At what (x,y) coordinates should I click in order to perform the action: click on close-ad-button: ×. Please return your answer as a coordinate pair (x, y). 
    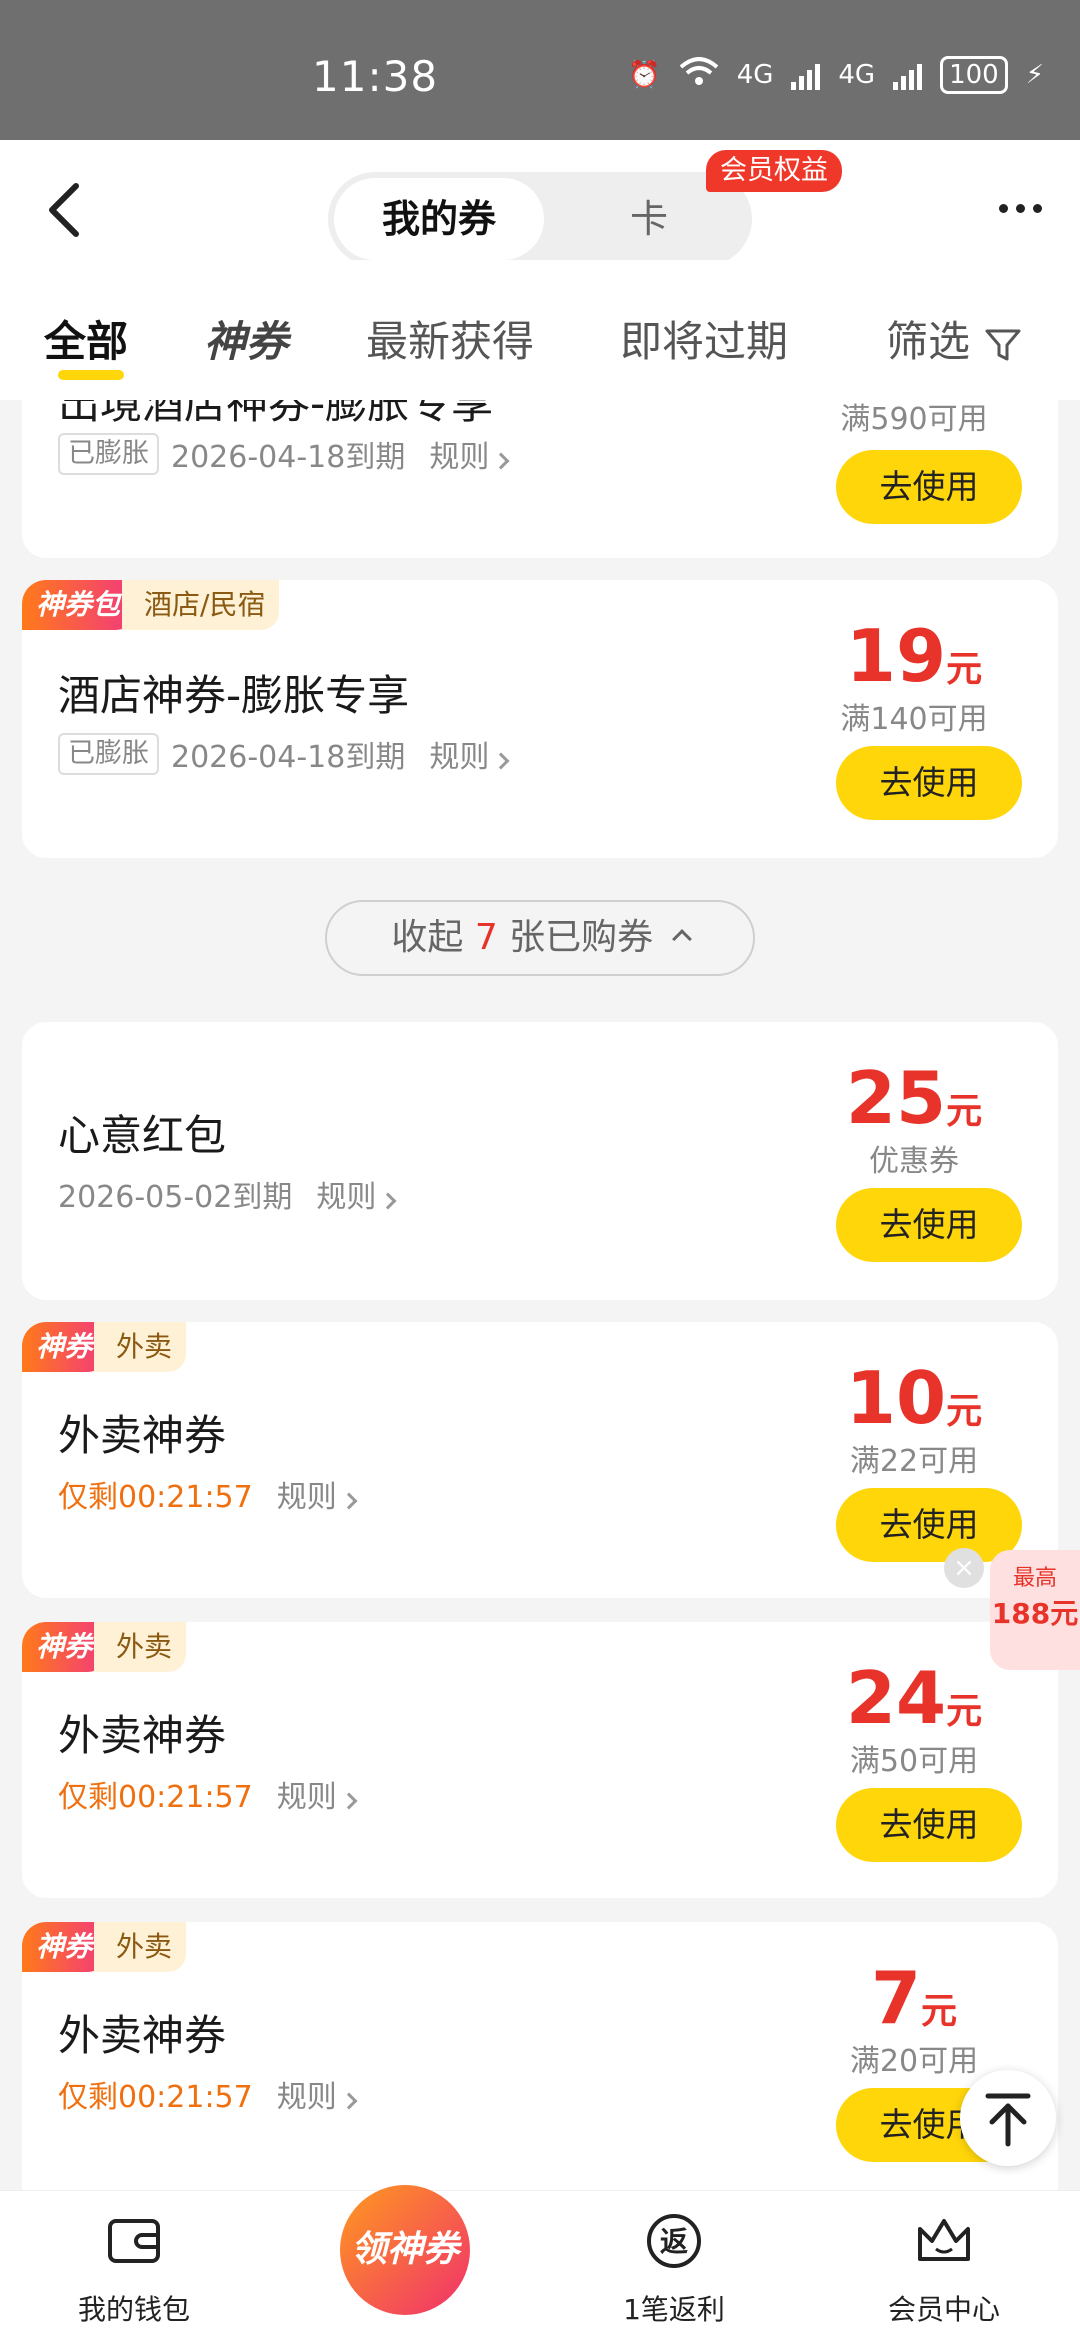
    Looking at the image, I should click on (964, 1568).